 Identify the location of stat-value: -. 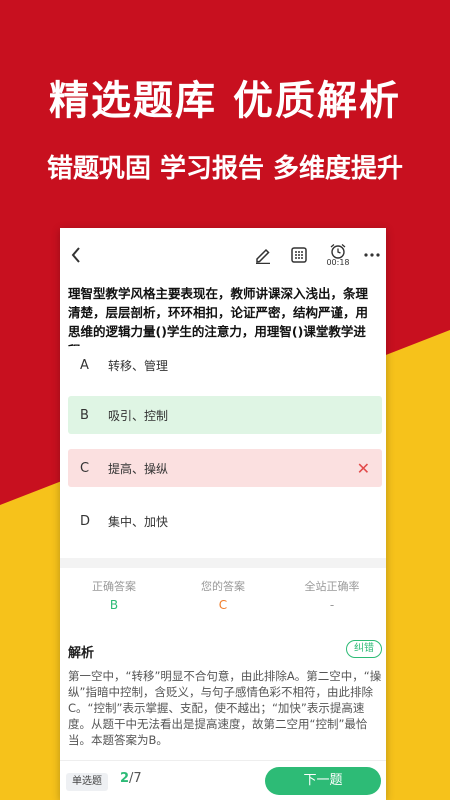
(332, 605).